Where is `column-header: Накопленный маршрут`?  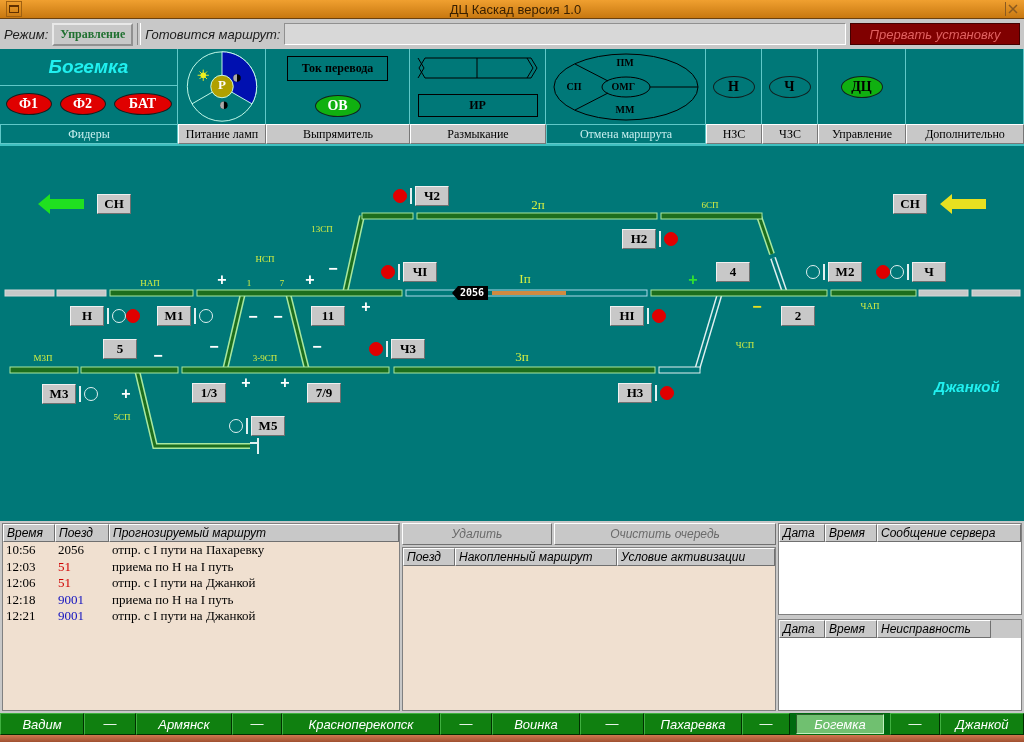
column-header: Накопленный маршрут is located at coordinates (536, 557).